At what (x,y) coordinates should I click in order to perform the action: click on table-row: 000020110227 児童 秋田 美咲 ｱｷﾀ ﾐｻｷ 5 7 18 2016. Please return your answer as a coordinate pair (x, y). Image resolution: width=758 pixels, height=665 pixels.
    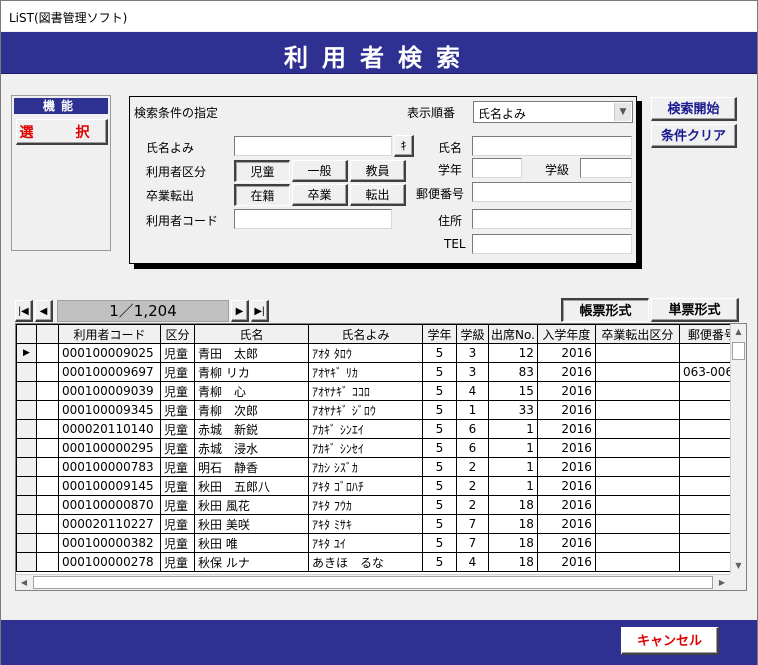
    Looking at the image, I should click on (380, 524).